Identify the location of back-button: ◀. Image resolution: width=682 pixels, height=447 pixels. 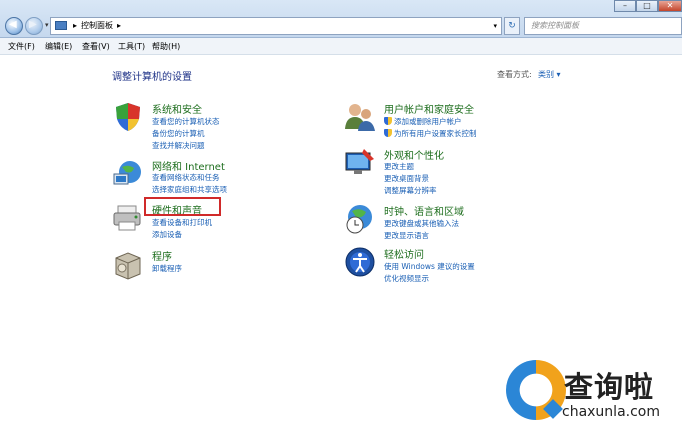
(14, 26).